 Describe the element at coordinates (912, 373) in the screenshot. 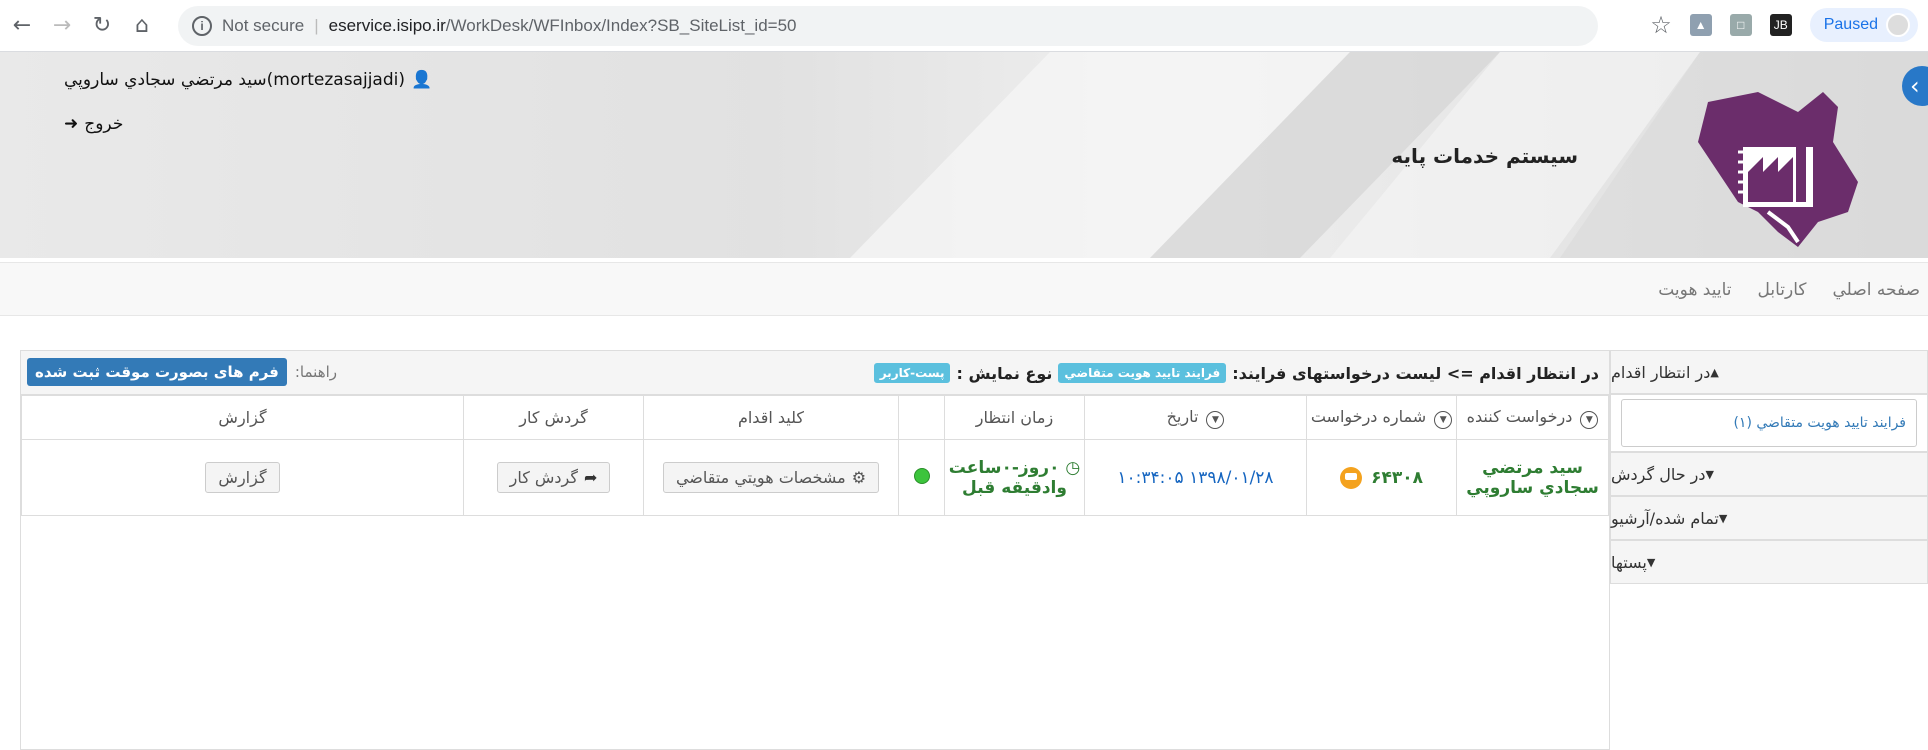

I see `view-type-label: پست-کاربر` at that location.